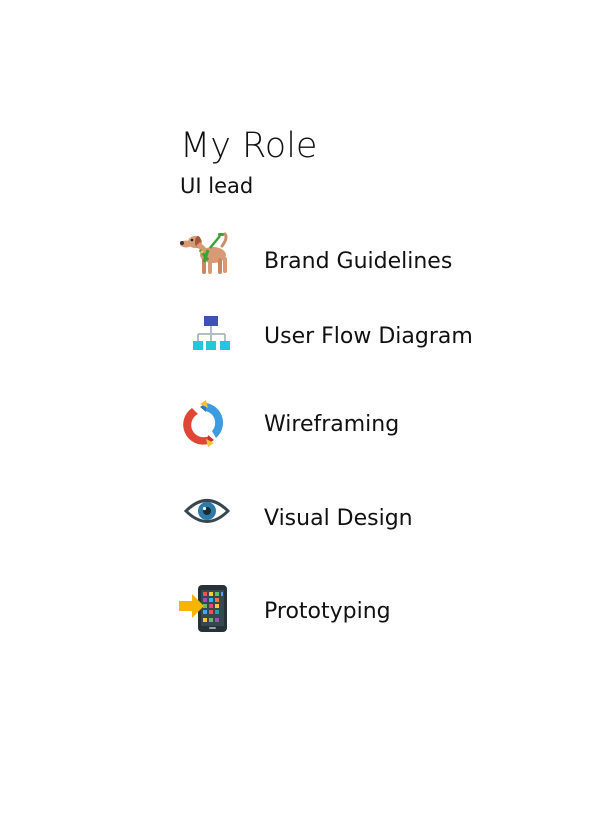  What do you see at coordinates (205, 608) in the screenshot?
I see `mobile-arrow-icon` at bounding box center [205, 608].